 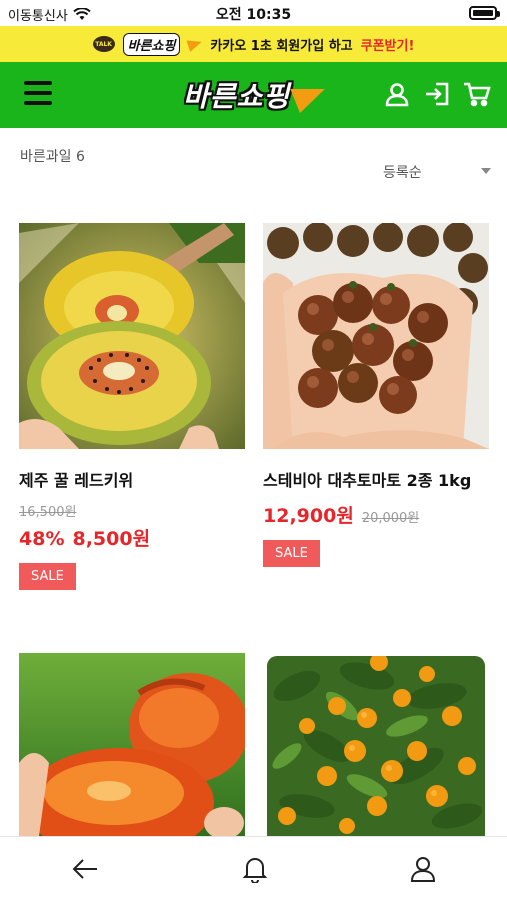 I want to click on original-price: 16,500원, so click(x=48, y=512).